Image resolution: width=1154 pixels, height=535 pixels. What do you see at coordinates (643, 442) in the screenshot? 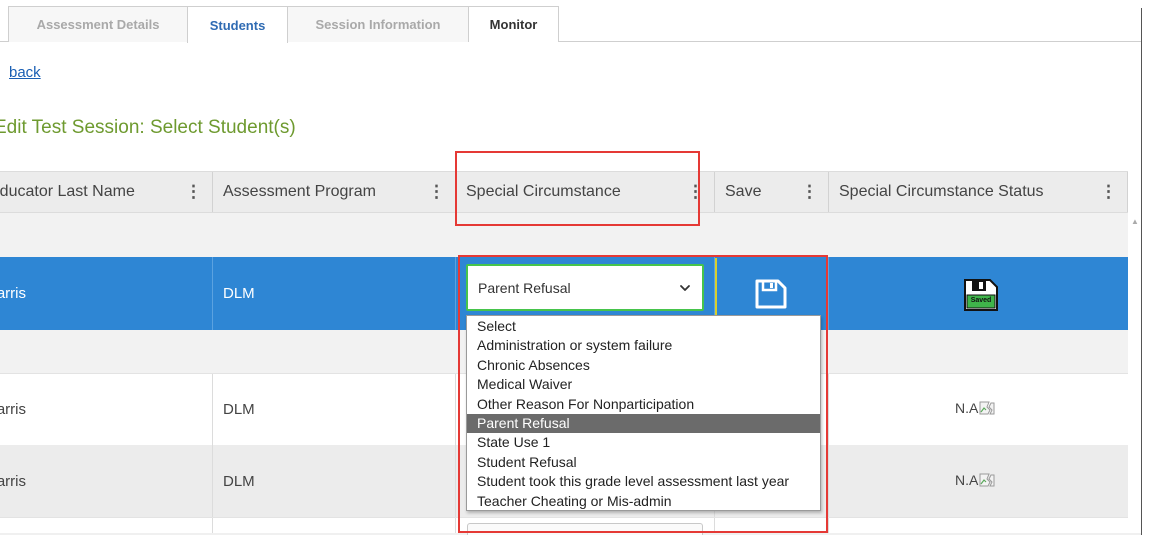
I see `option-state-use-1: State Use 1` at bounding box center [643, 442].